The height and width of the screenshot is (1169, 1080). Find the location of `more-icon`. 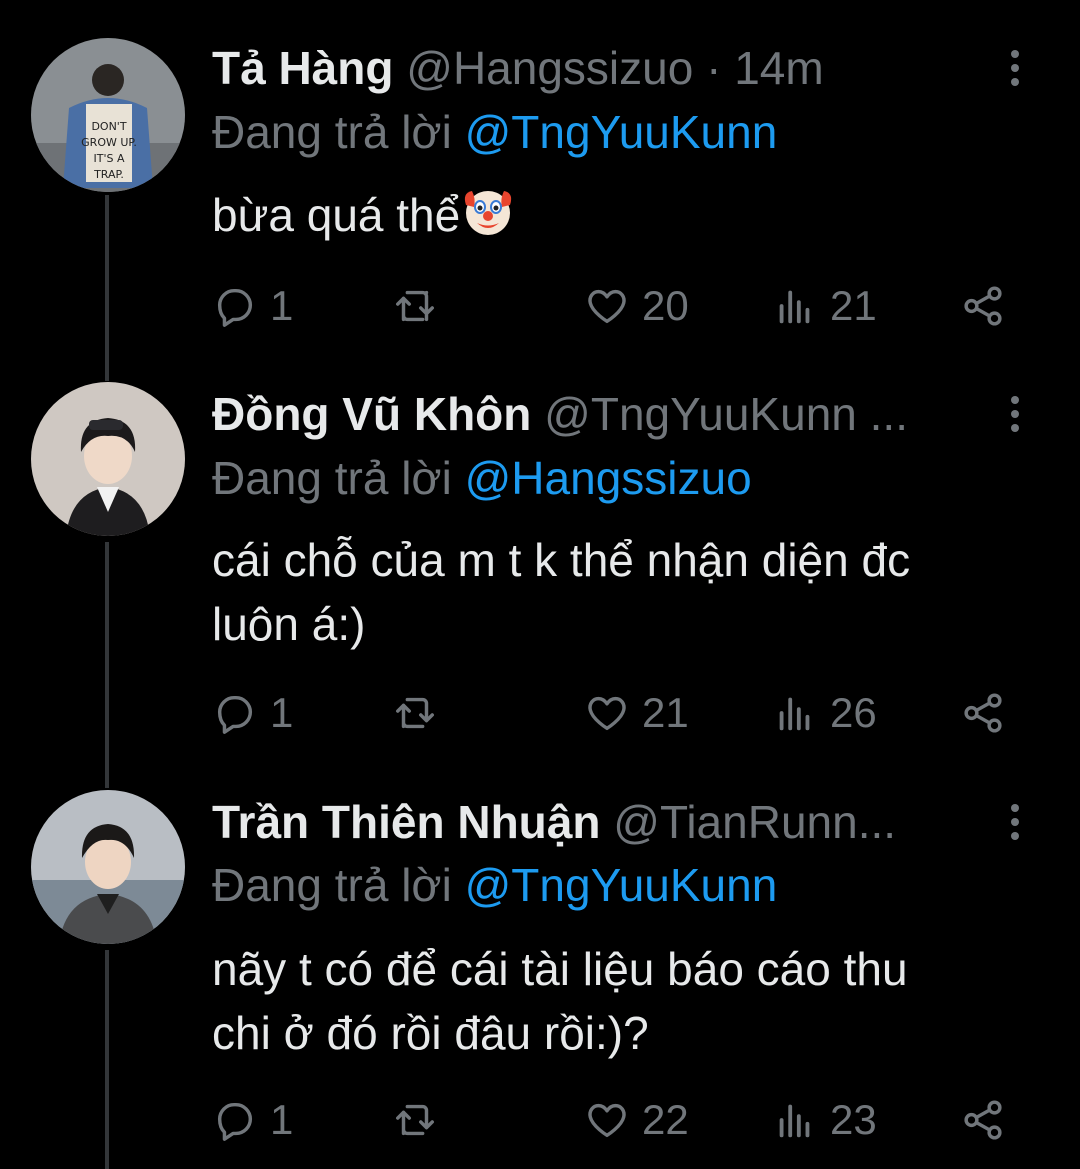

more-icon is located at coordinates (1015, 822).